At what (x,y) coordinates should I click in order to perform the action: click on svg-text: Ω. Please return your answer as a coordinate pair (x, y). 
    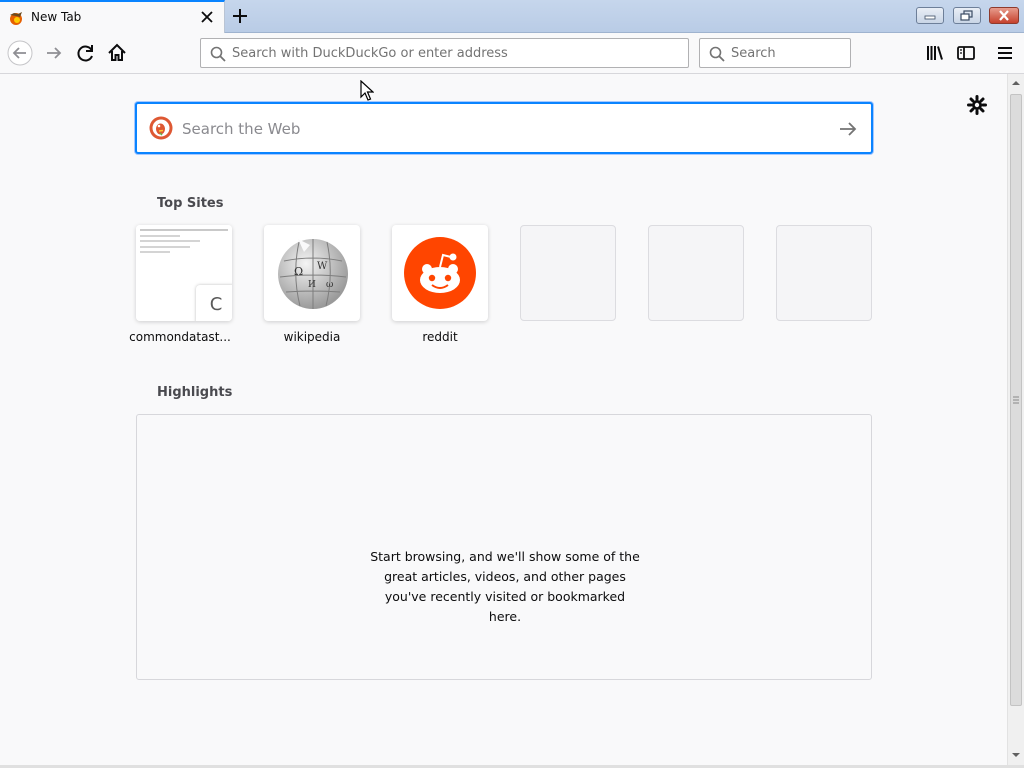
    Looking at the image, I should click on (298, 271).